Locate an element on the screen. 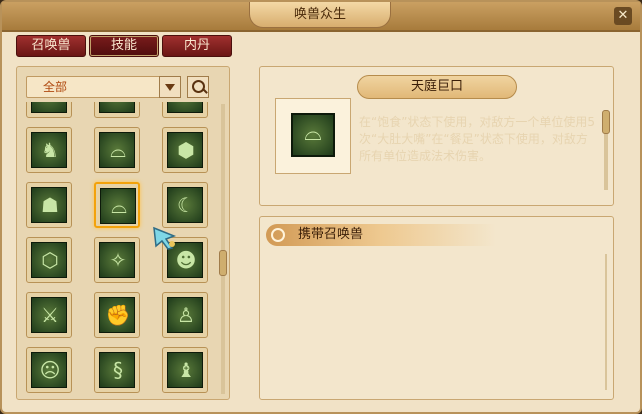 This screenshot has width=642, height=414. beast-icon: ☗ is located at coordinates (50, 205).